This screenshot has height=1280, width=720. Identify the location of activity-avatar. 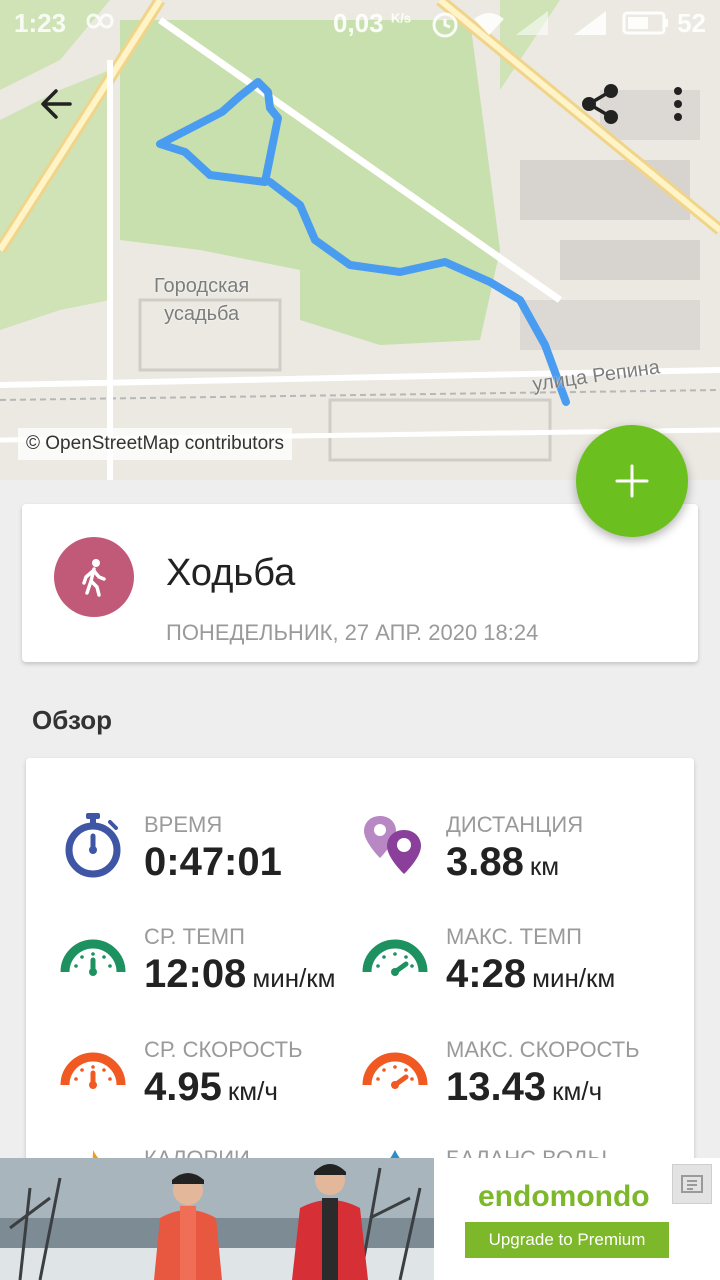
(94, 577).